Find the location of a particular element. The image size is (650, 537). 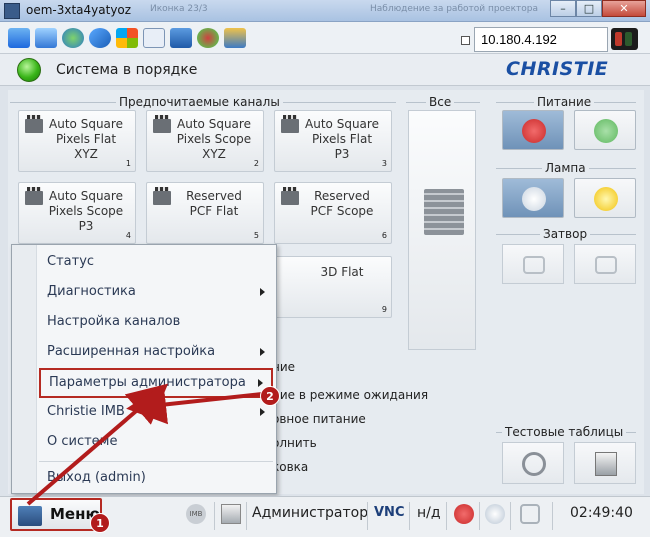

channel-button-2: Auto Square Pixels Scope XYZ 2 is located at coordinates (205, 141).